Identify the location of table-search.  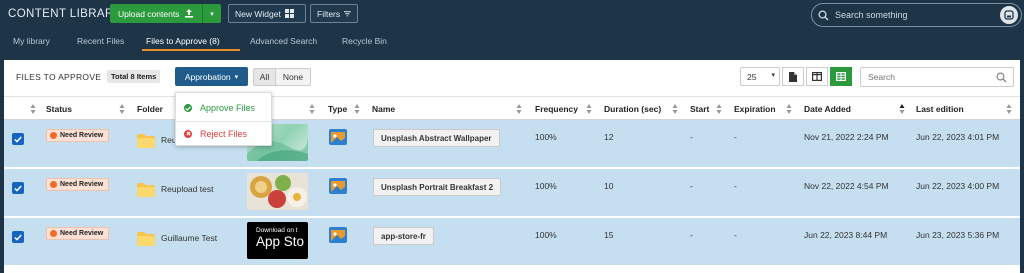
(937, 77).